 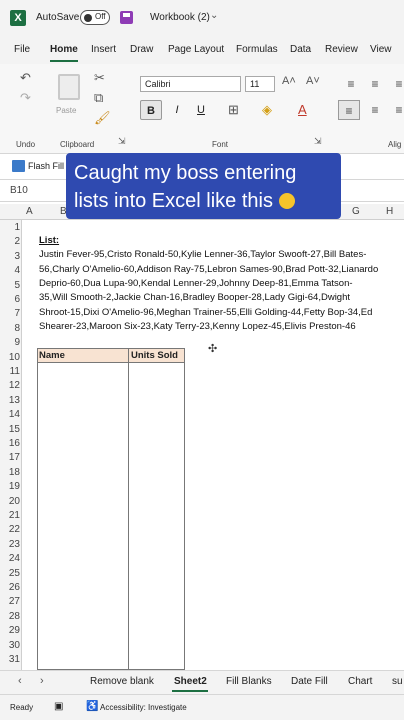 I want to click on redo-icon: ↷, so click(x=25, y=98).